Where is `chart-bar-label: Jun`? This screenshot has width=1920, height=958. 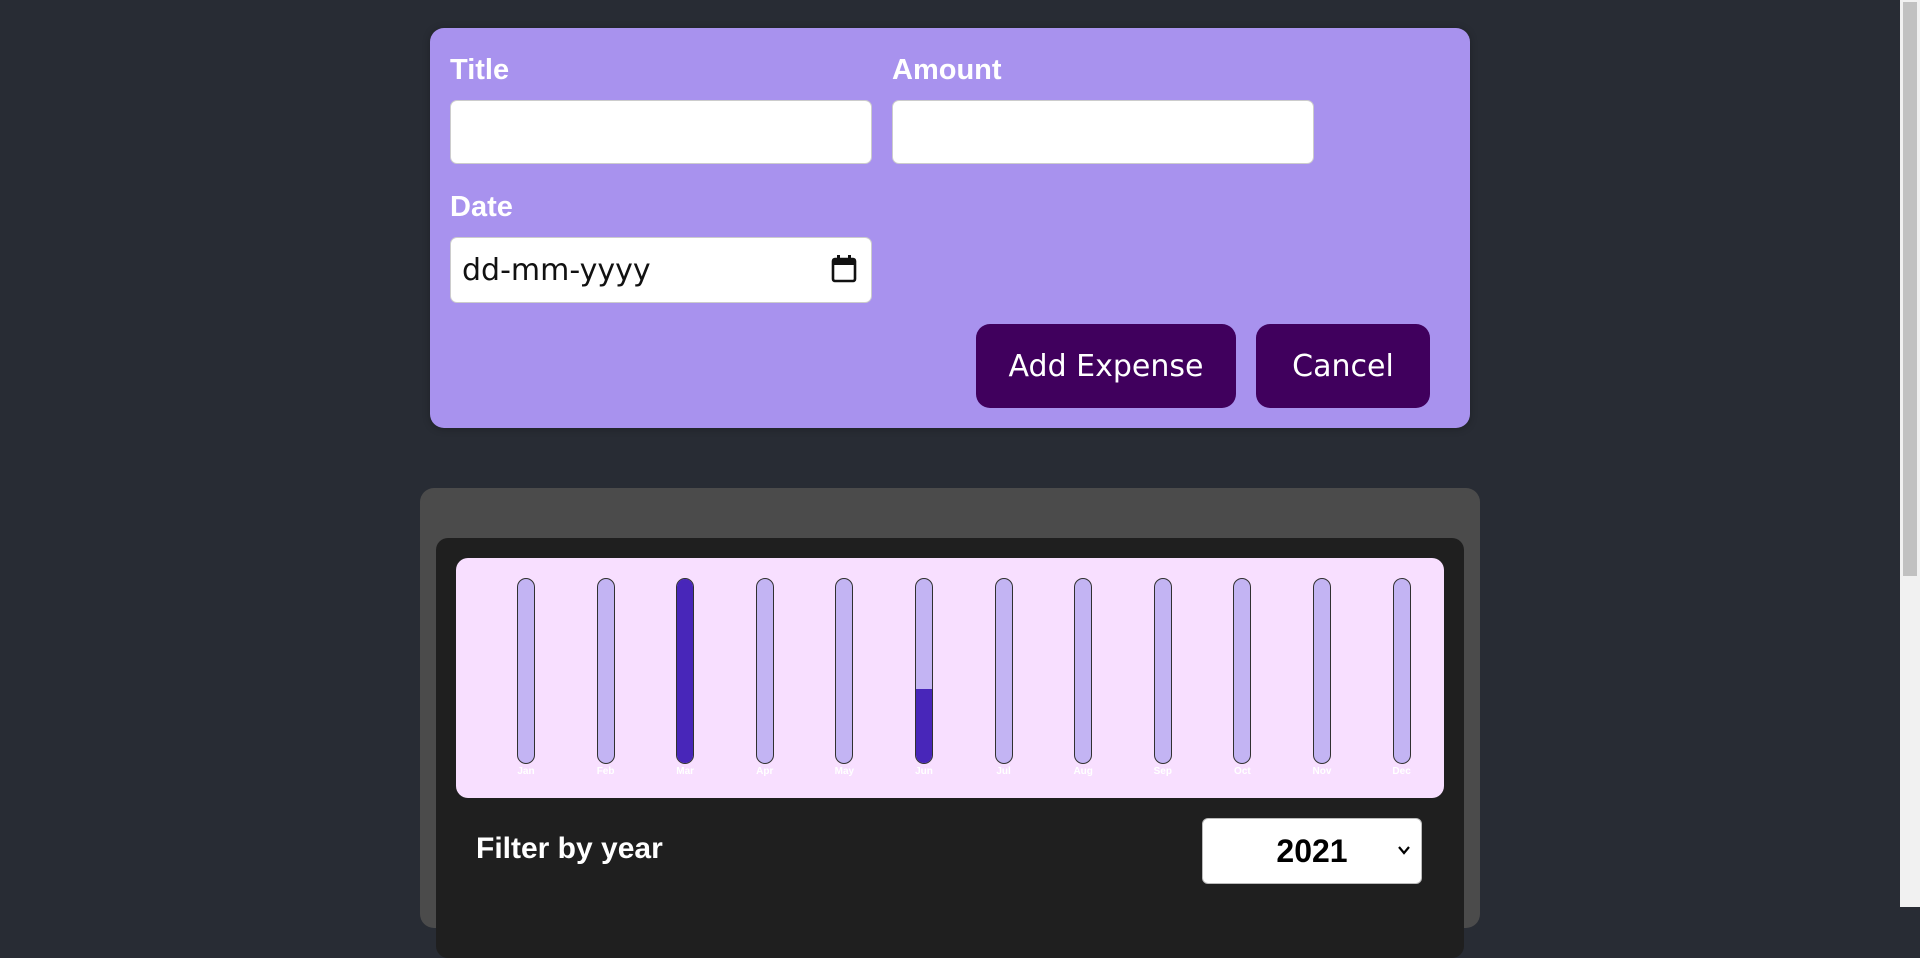 chart-bar-label: Jun is located at coordinates (924, 771).